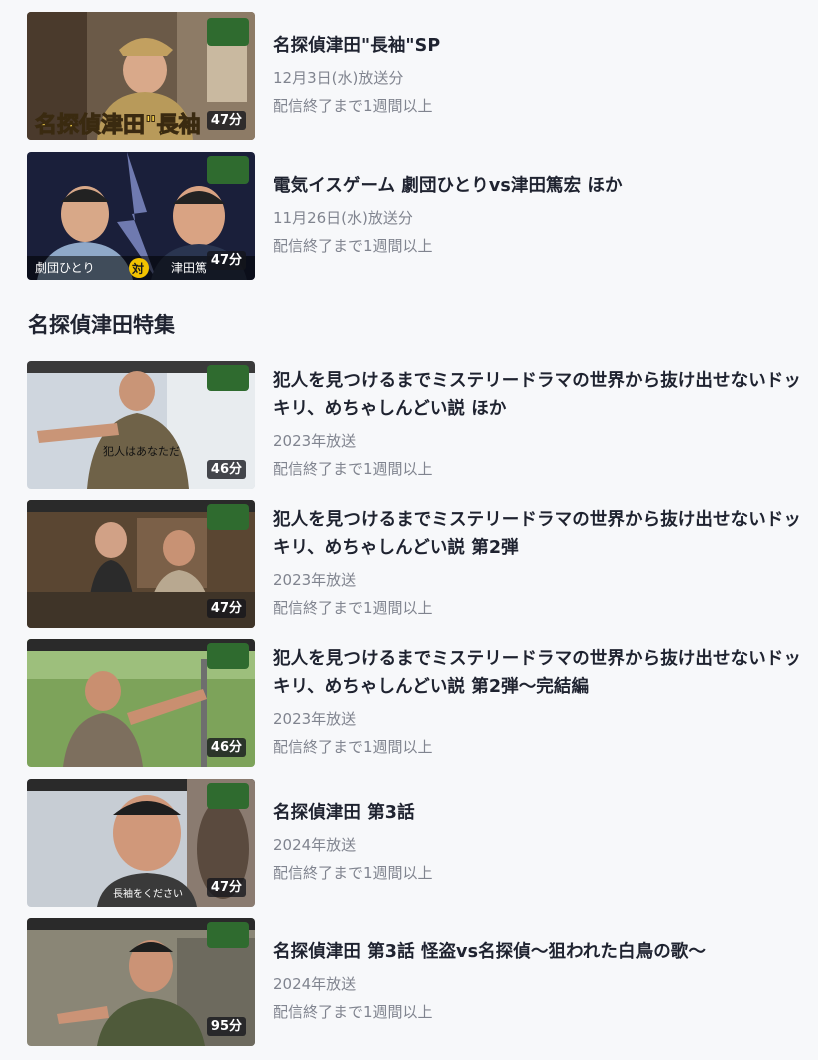  I want to click on thumbnail-caption: 名探偵津田"長袖, so click(117, 125).